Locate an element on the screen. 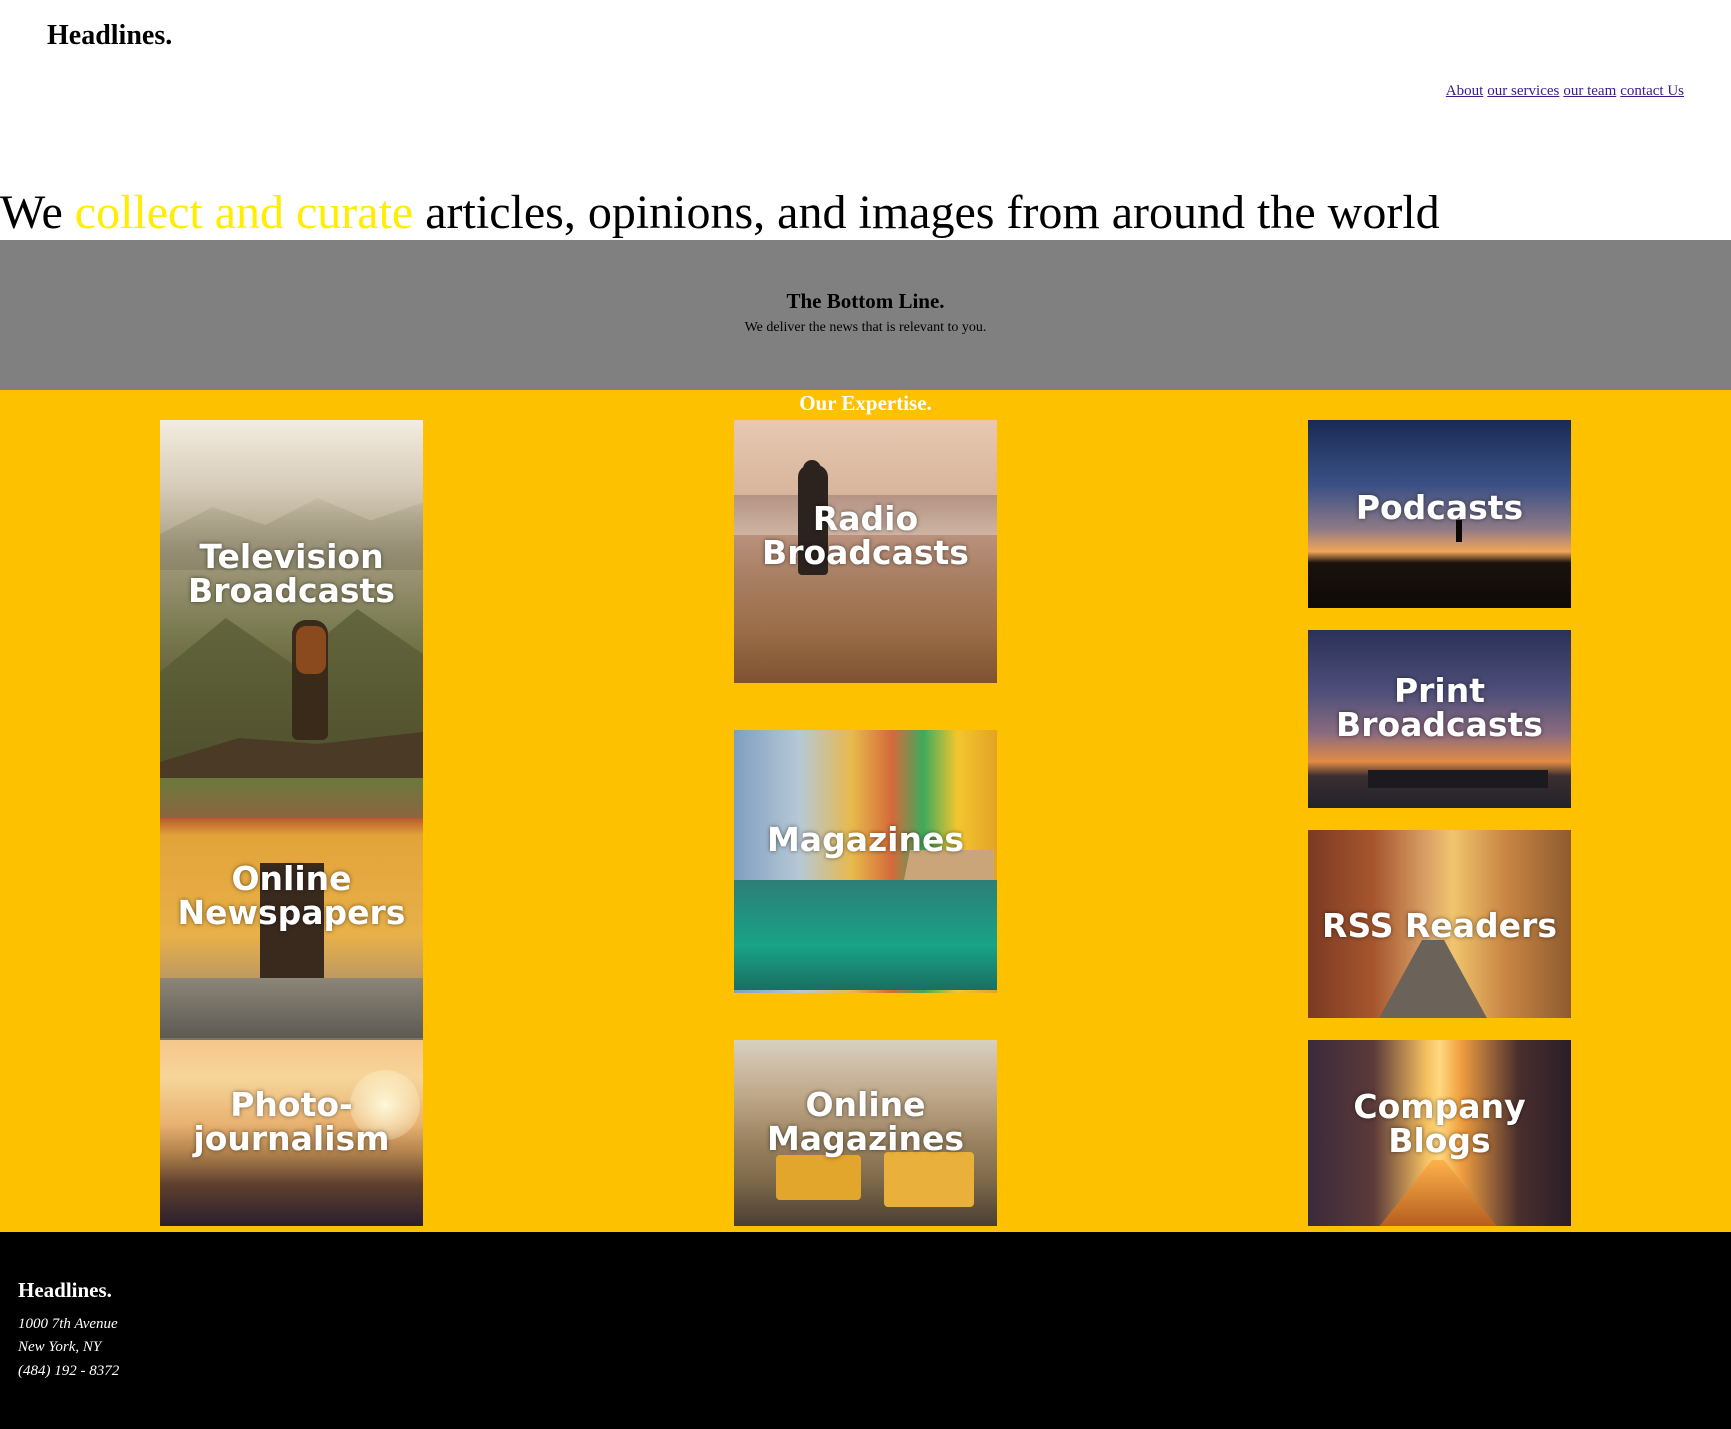  tile-television-broadcasts: Television Broadcasts is located at coordinates (291, 599).